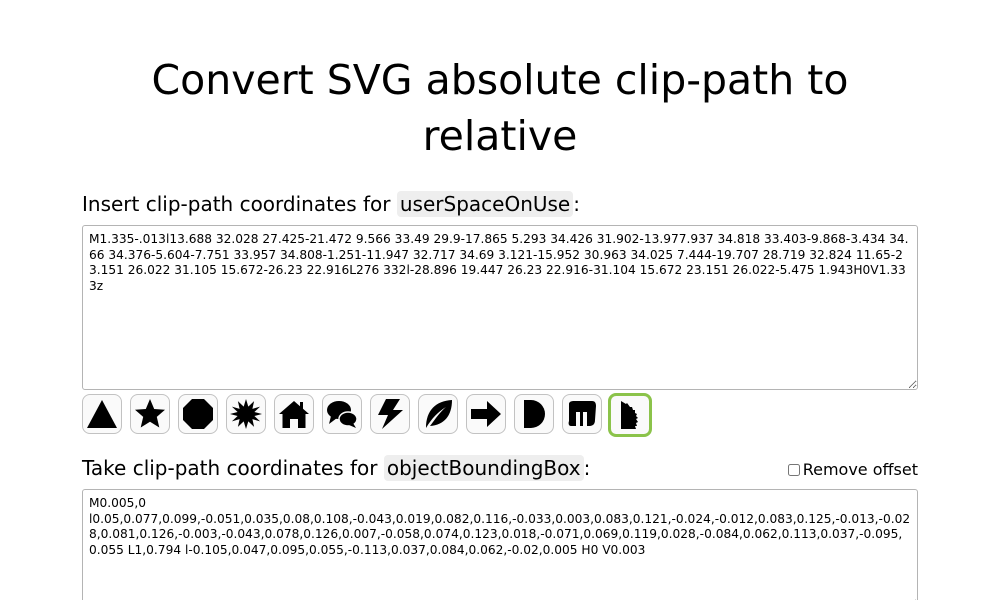 Image resolution: width=1000 pixels, height=600 pixels. Describe the element at coordinates (485, 204) in the screenshot. I see `input-label-code: userSpaceOnUse` at that location.